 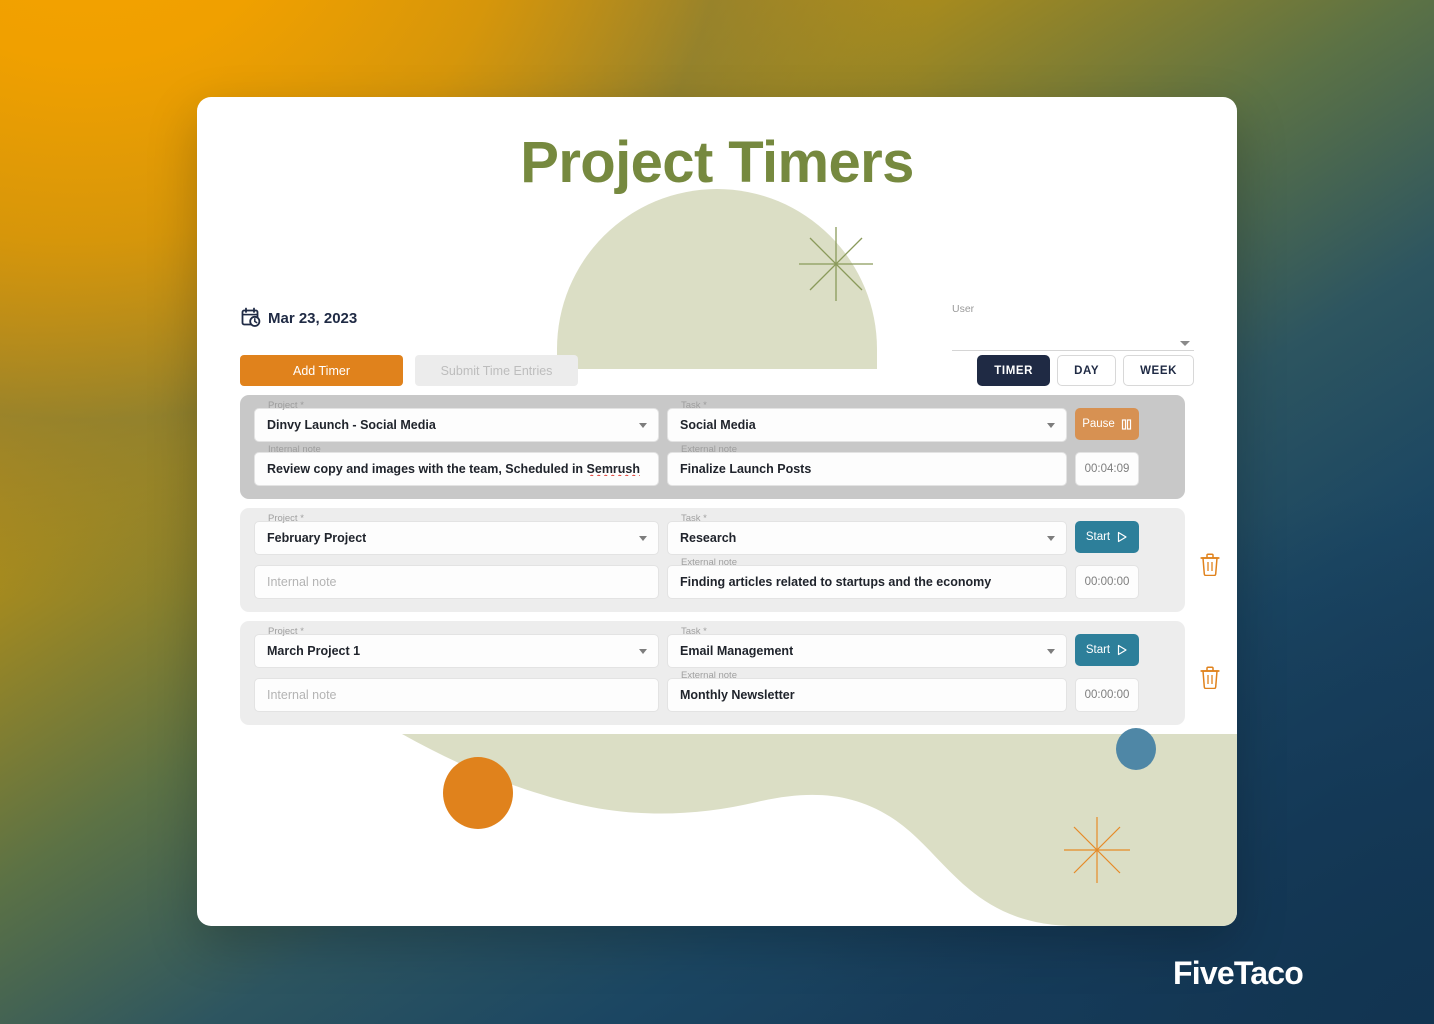 I want to click on page-title: Project Timers, so click(x=717, y=162).